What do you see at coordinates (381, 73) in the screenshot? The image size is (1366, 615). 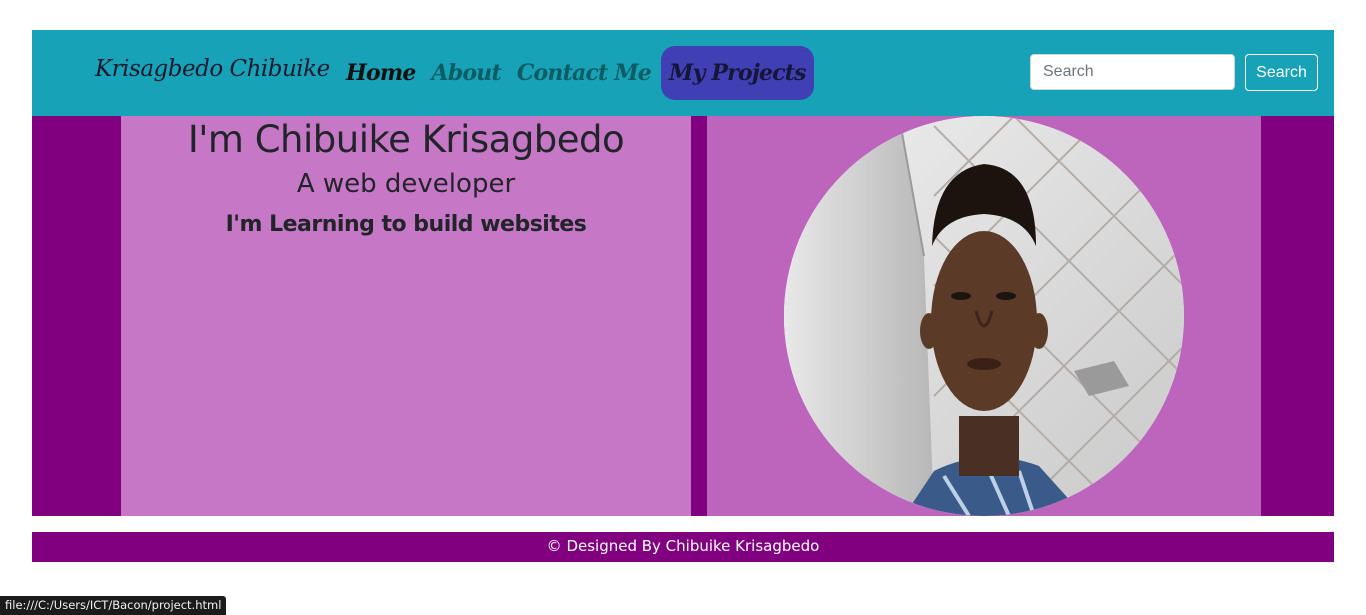 I see `nav-link-home: Home` at bounding box center [381, 73].